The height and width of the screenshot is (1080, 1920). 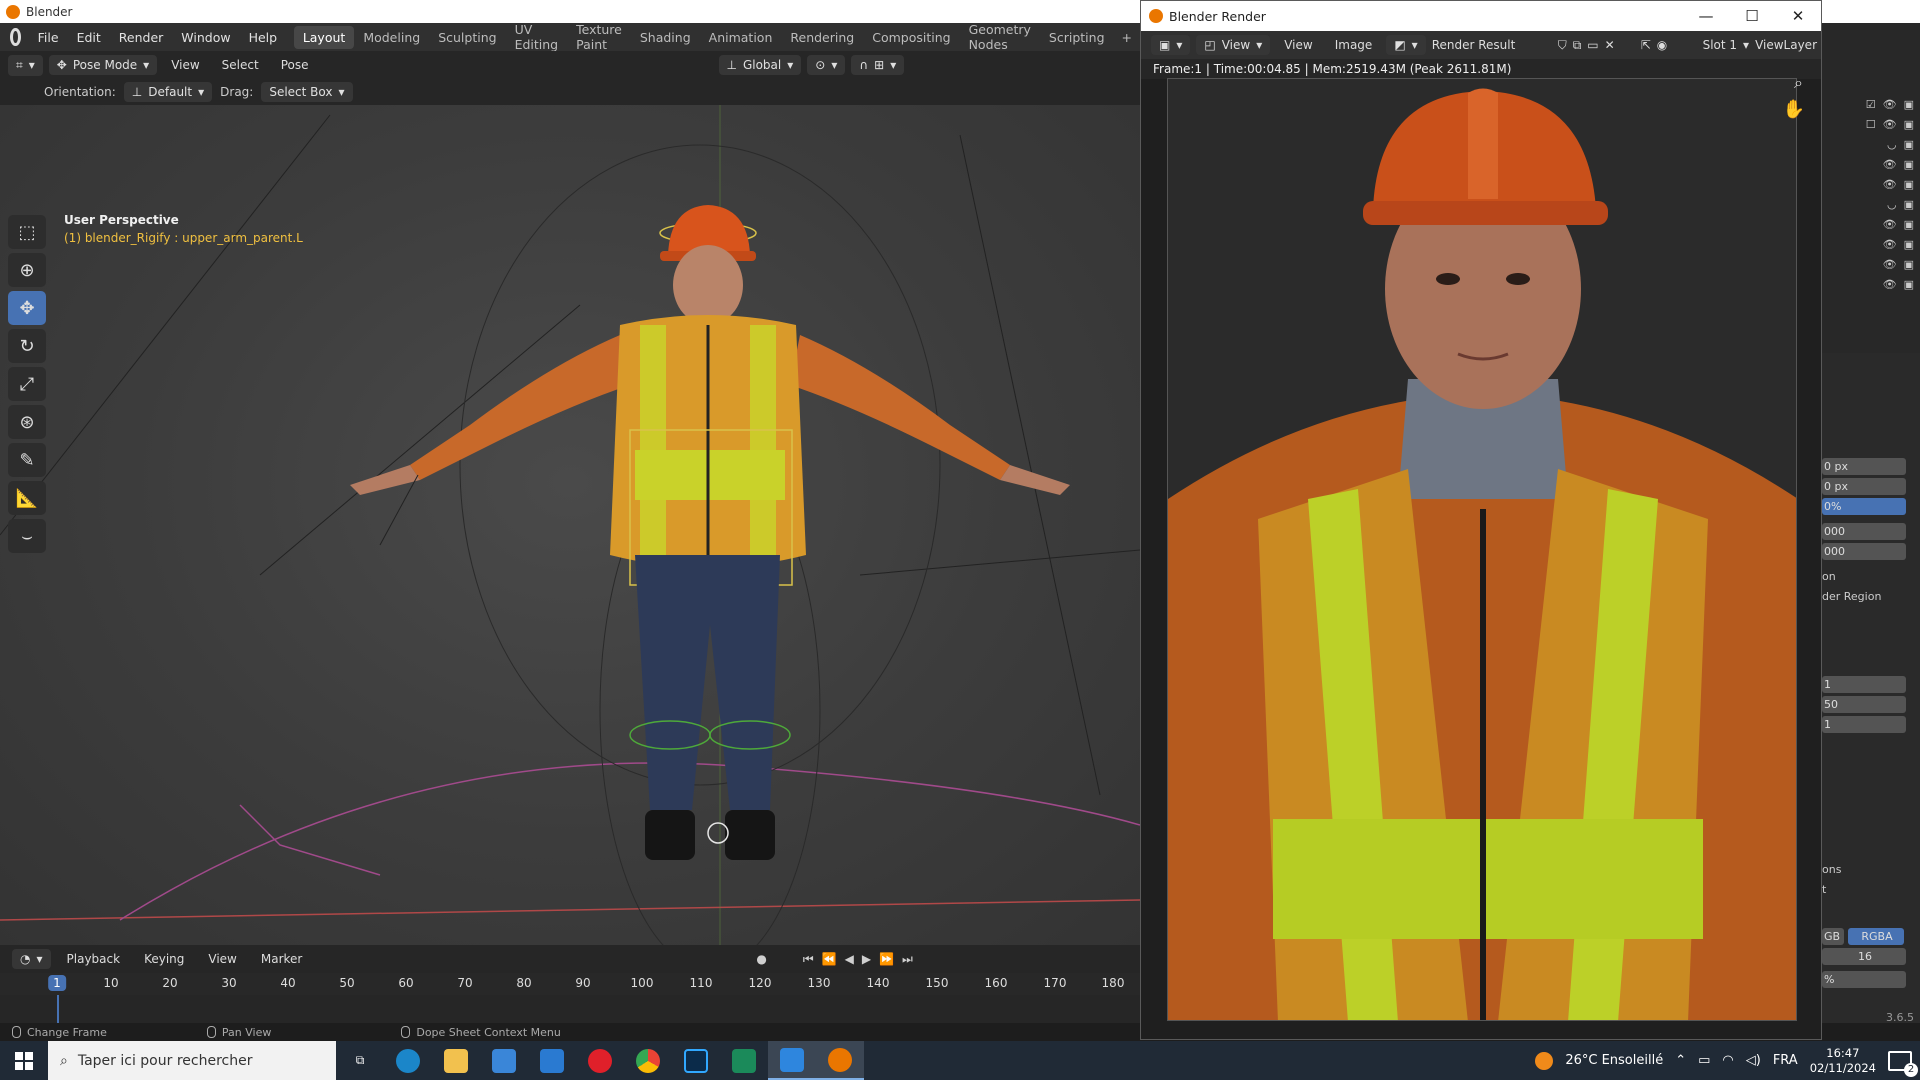 I want to click on rotate-tool: ↻, so click(x=27, y=346).